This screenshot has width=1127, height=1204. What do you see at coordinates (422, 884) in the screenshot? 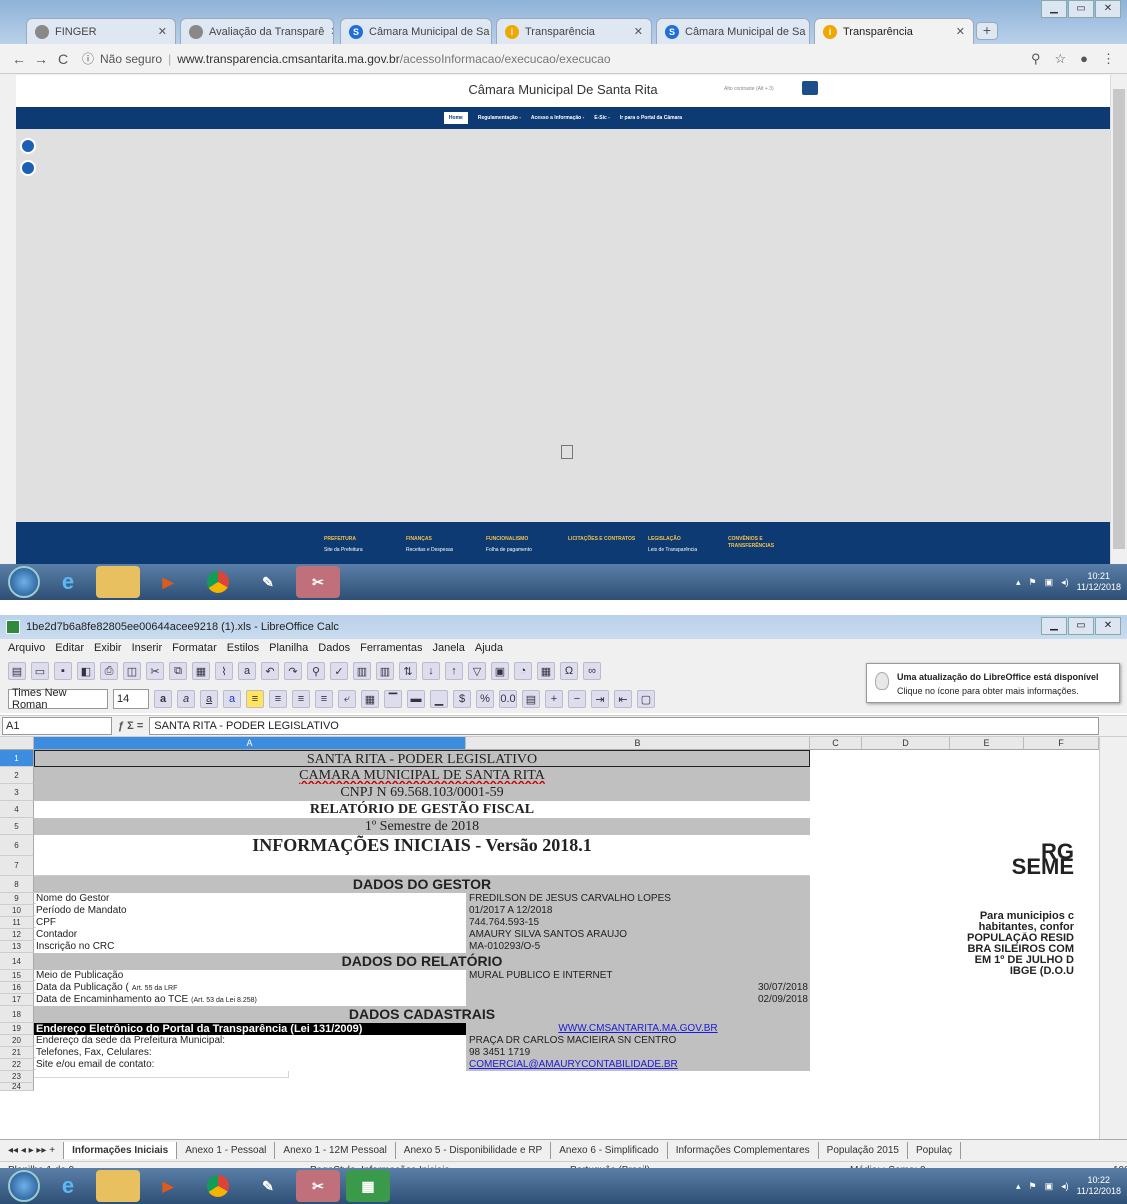
I see `section-dados-gestor: DADOS DO GESTOR` at bounding box center [422, 884].